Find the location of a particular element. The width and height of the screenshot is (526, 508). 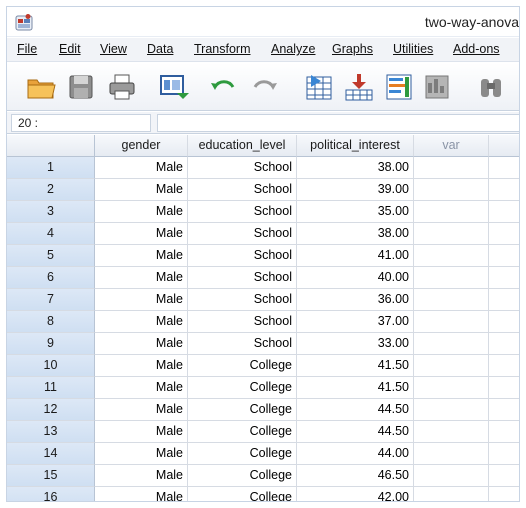

menu-view: View is located at coordinates (113, 49).